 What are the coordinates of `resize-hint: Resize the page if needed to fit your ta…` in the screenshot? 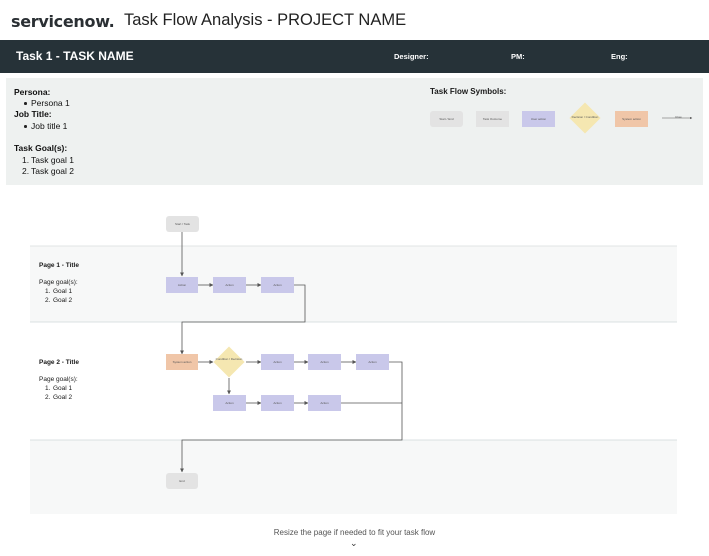 It's located at (354, 532).